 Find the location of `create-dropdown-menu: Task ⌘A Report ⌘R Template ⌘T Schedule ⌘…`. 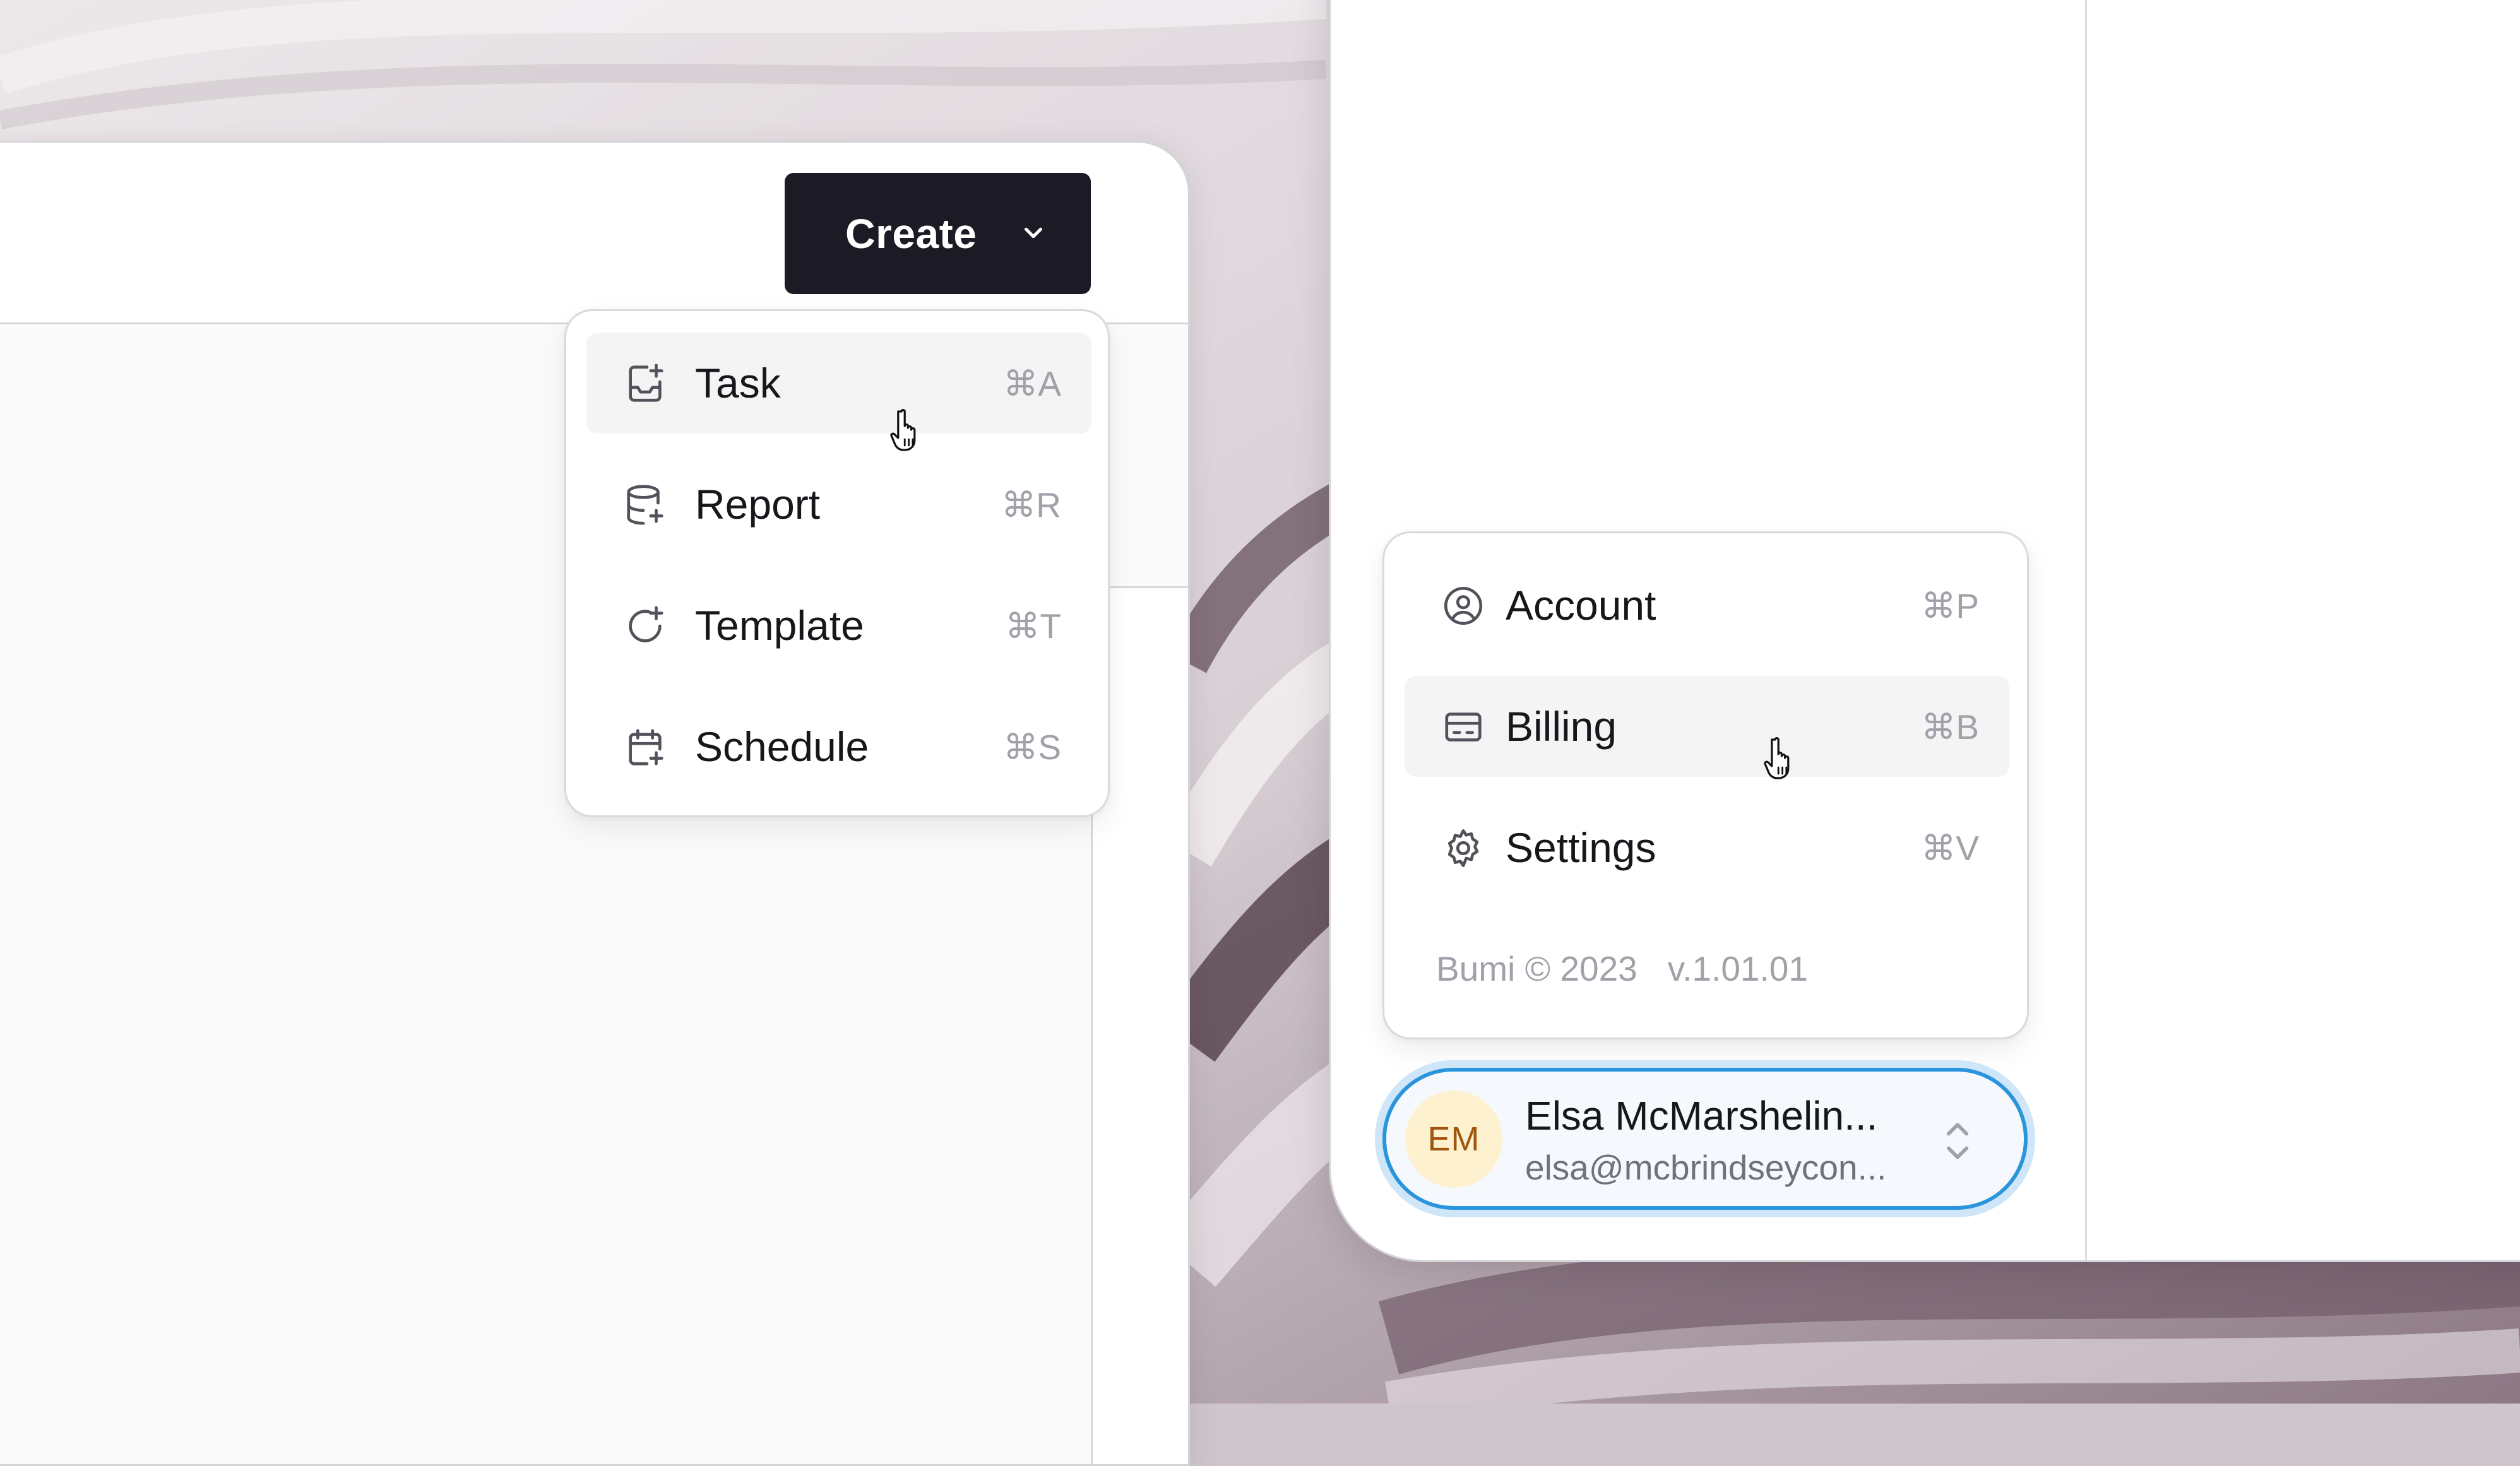

create-dropdown-menu: Task ⌘A Report ⌘R Template ⌘T Schedule ⌘… is located at coordinates (837, 563).